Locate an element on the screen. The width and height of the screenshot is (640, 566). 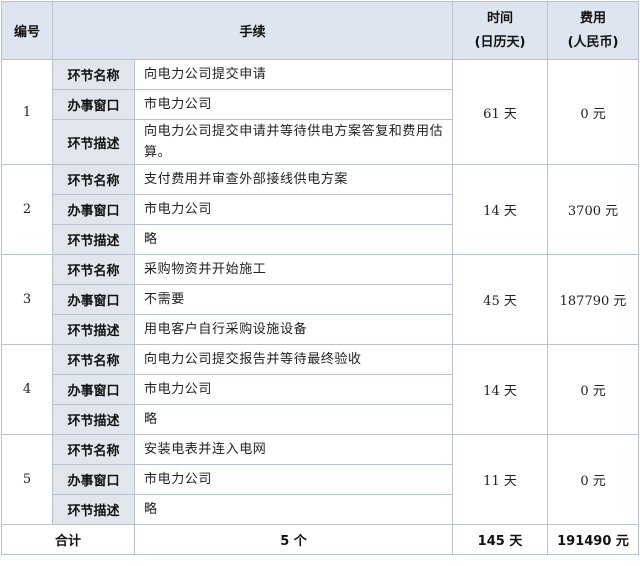
step-time: 45 天 is located at coordinates (500, 299).